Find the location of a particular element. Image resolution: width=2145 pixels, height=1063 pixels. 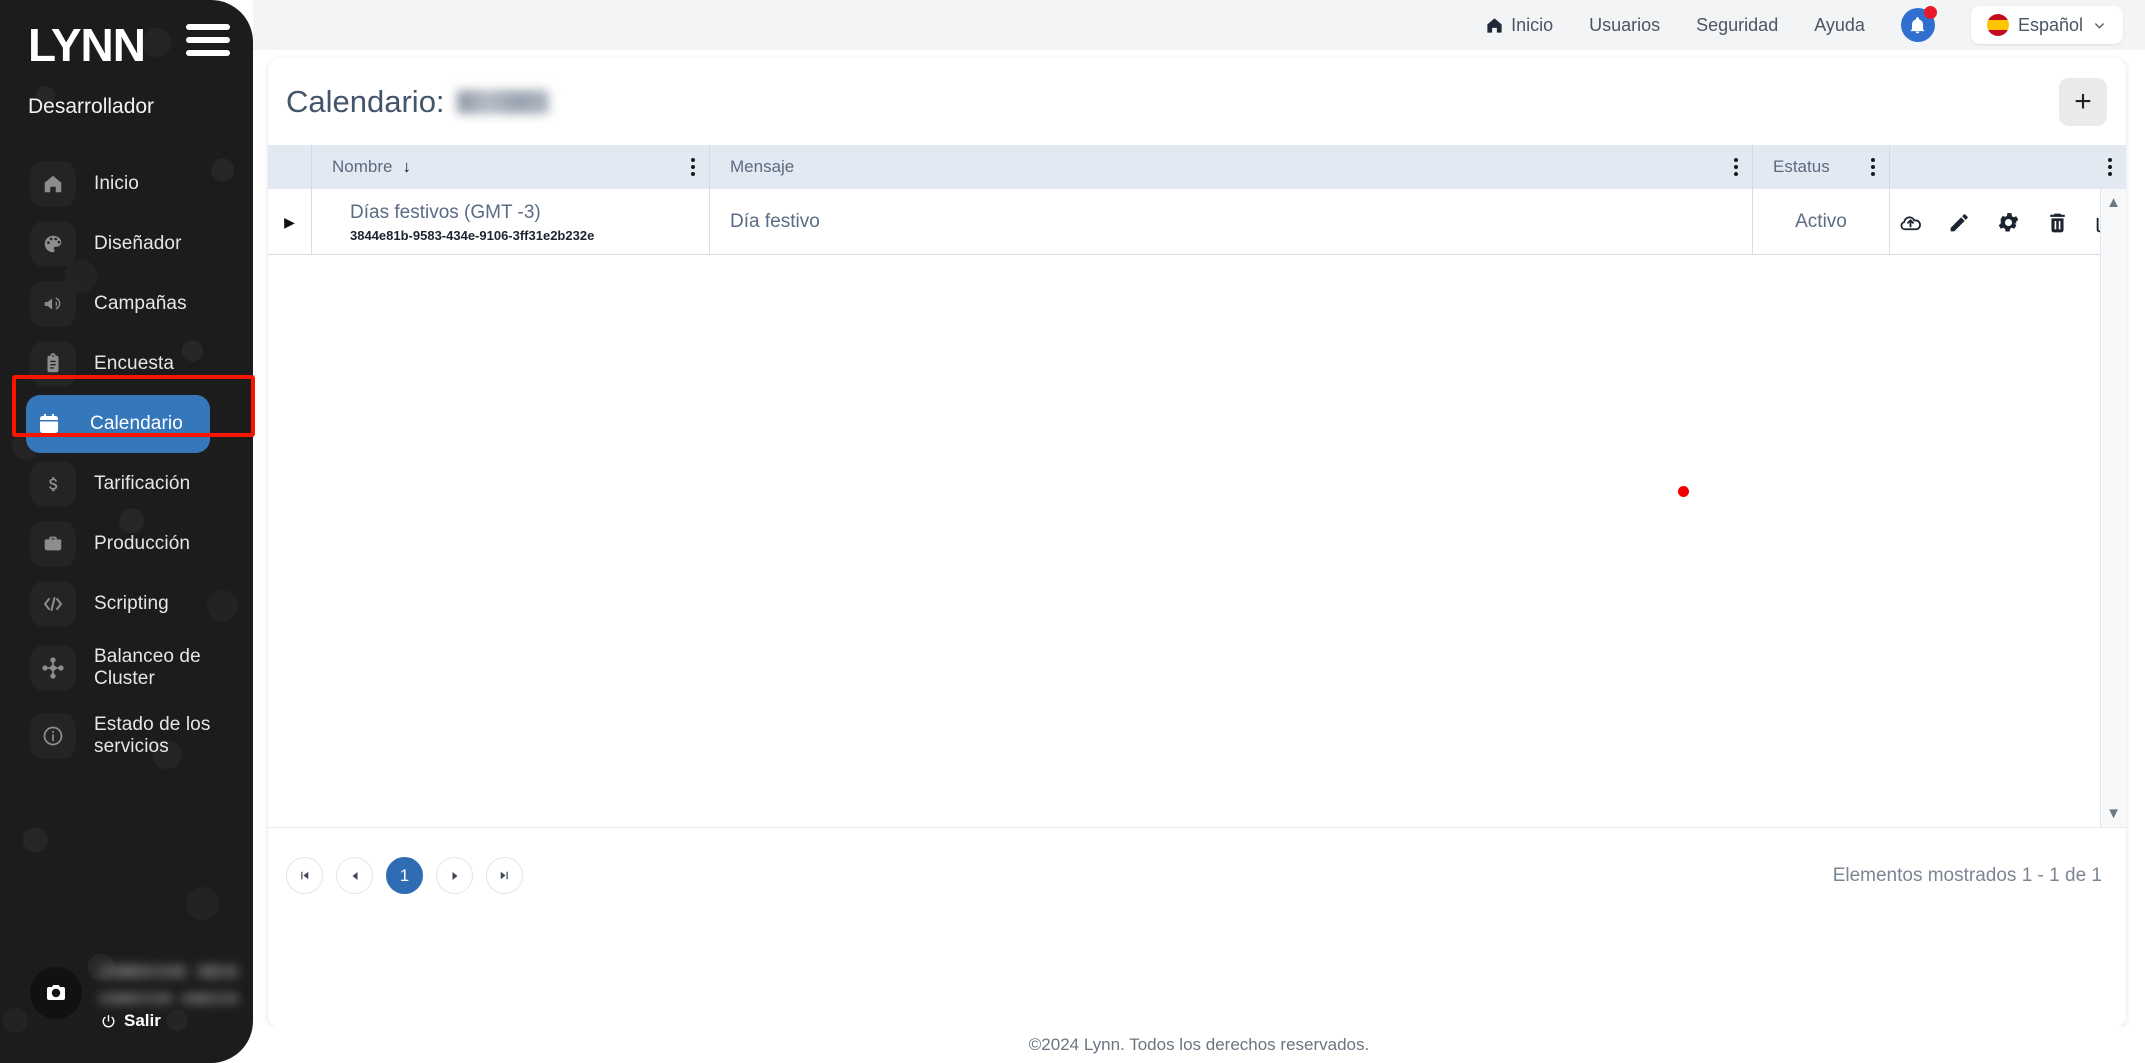

sidebar-item-label: Encuesta is located at coordinates (134, 363).